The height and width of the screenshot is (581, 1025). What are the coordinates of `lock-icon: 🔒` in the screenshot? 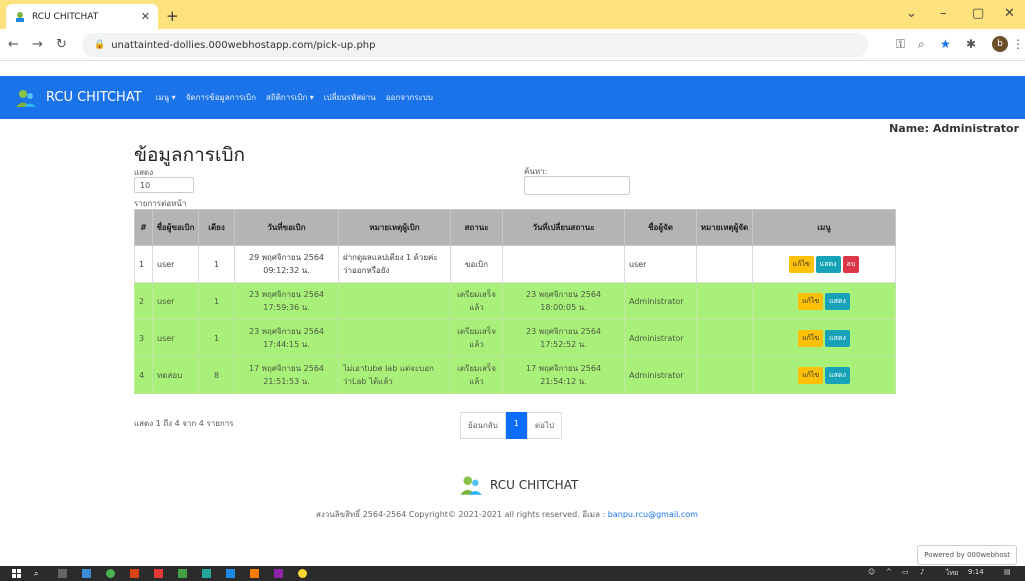 It's located at (100, 45).